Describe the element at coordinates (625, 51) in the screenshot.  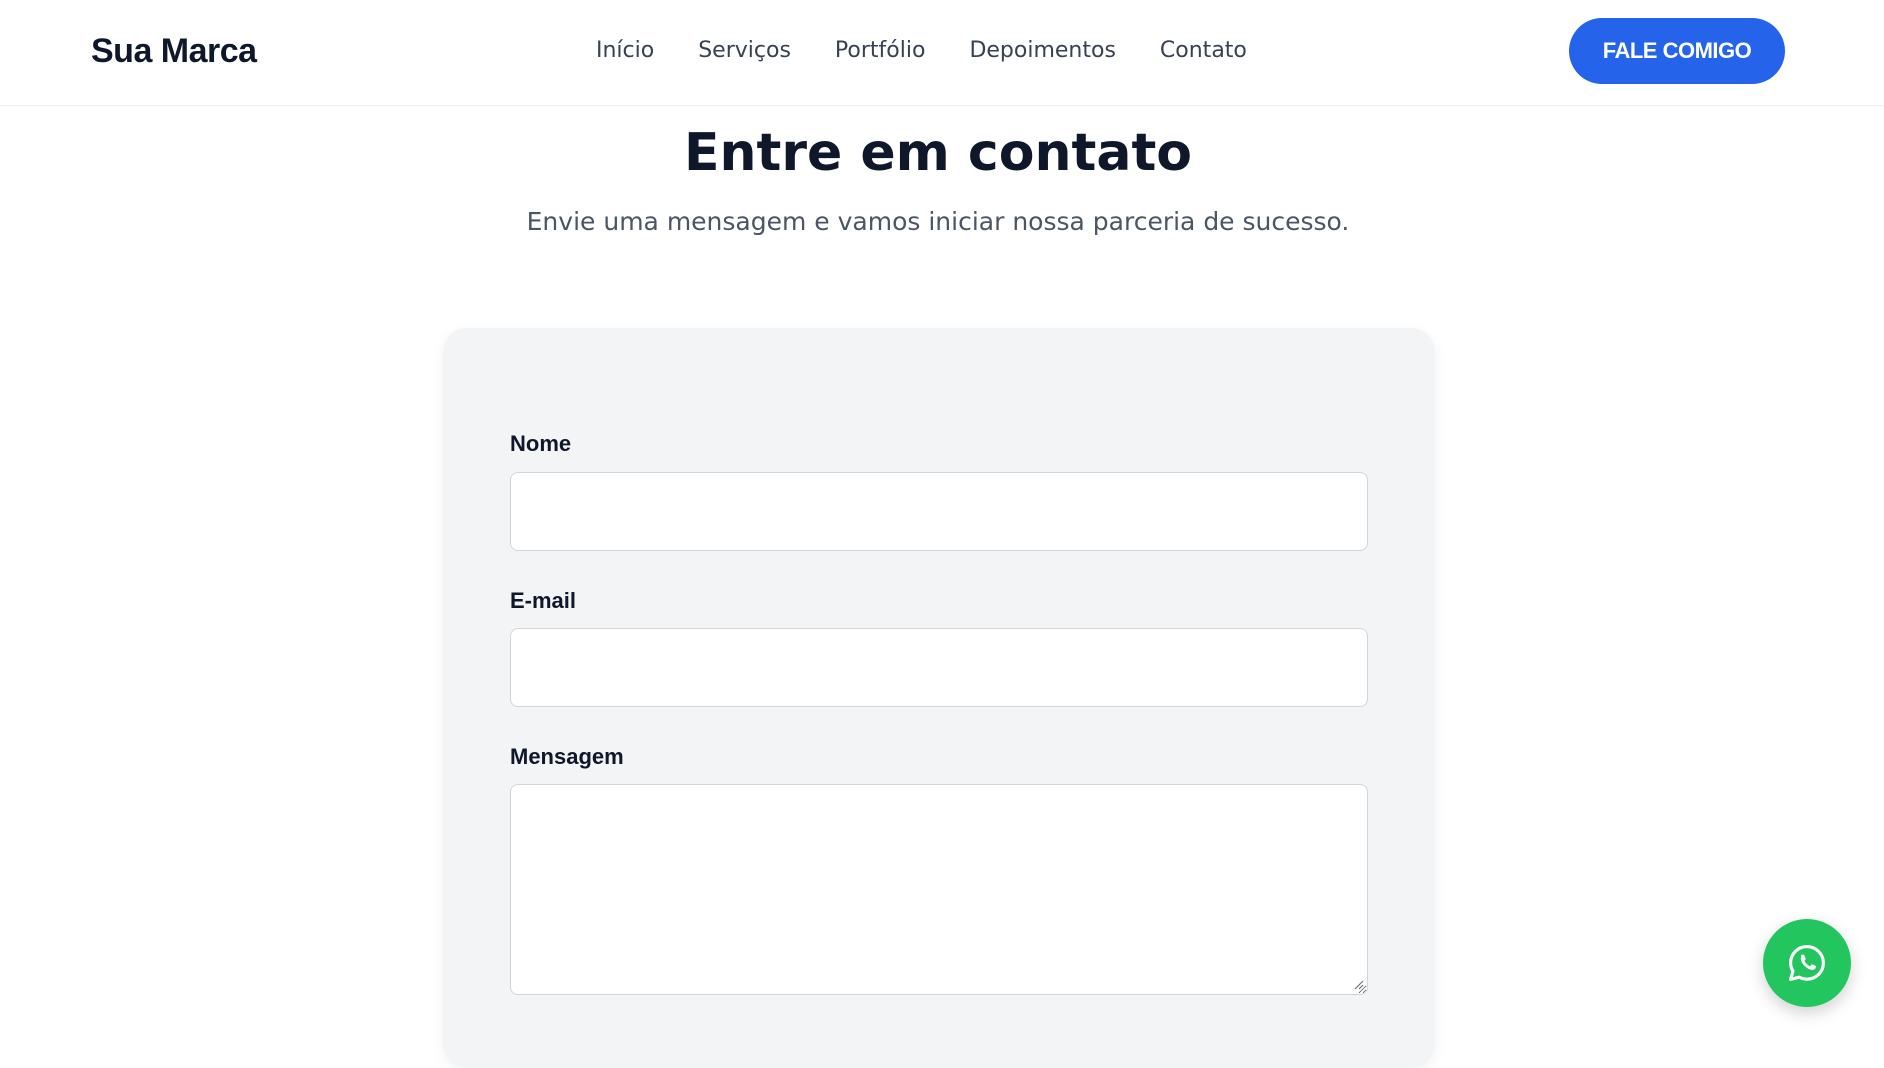
I see `nav-link-inicio: Início` at that location.